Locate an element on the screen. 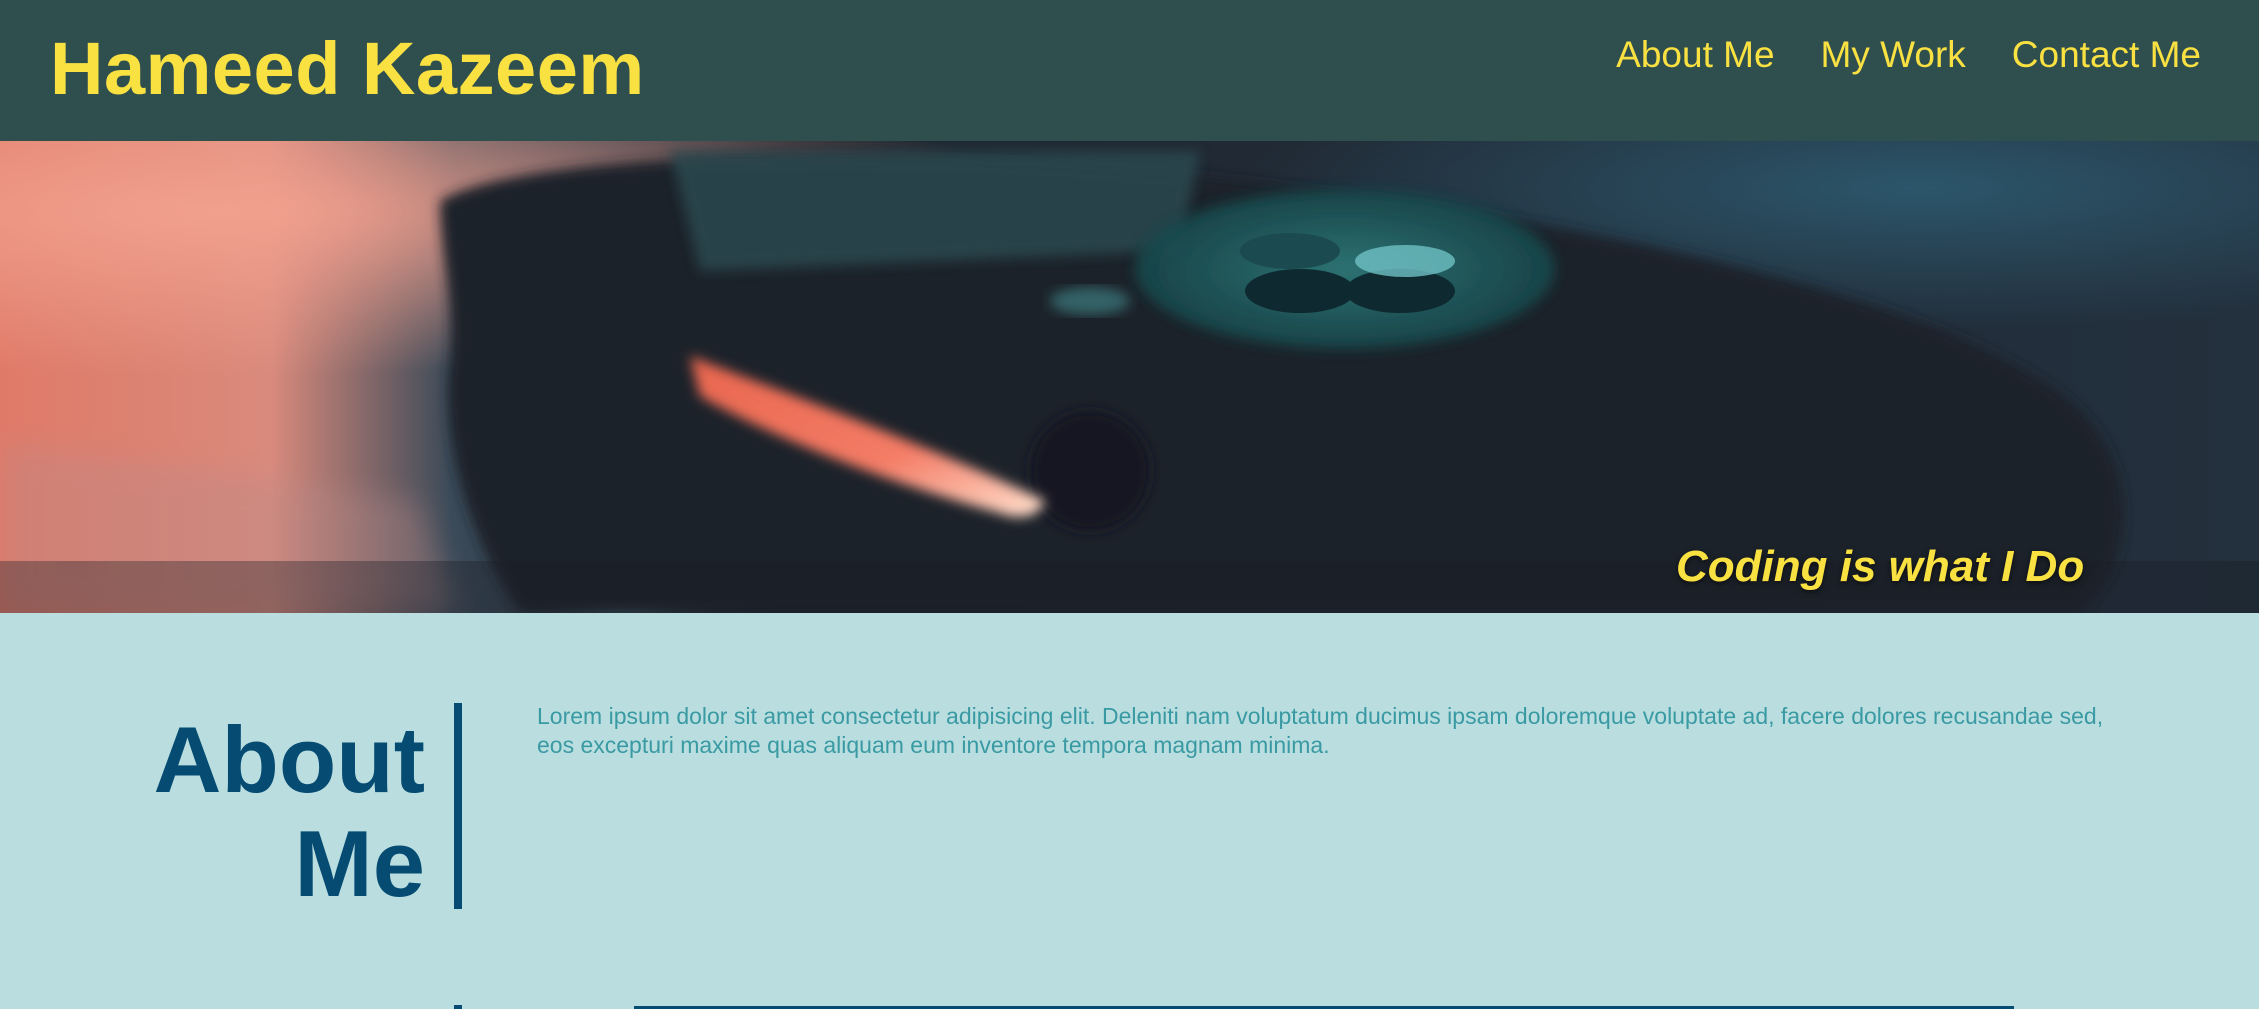 The height and width of the screenshot is (1009, 2259). main-nav: About Me My Work Contact Me is located at coordinates (1908, 55).